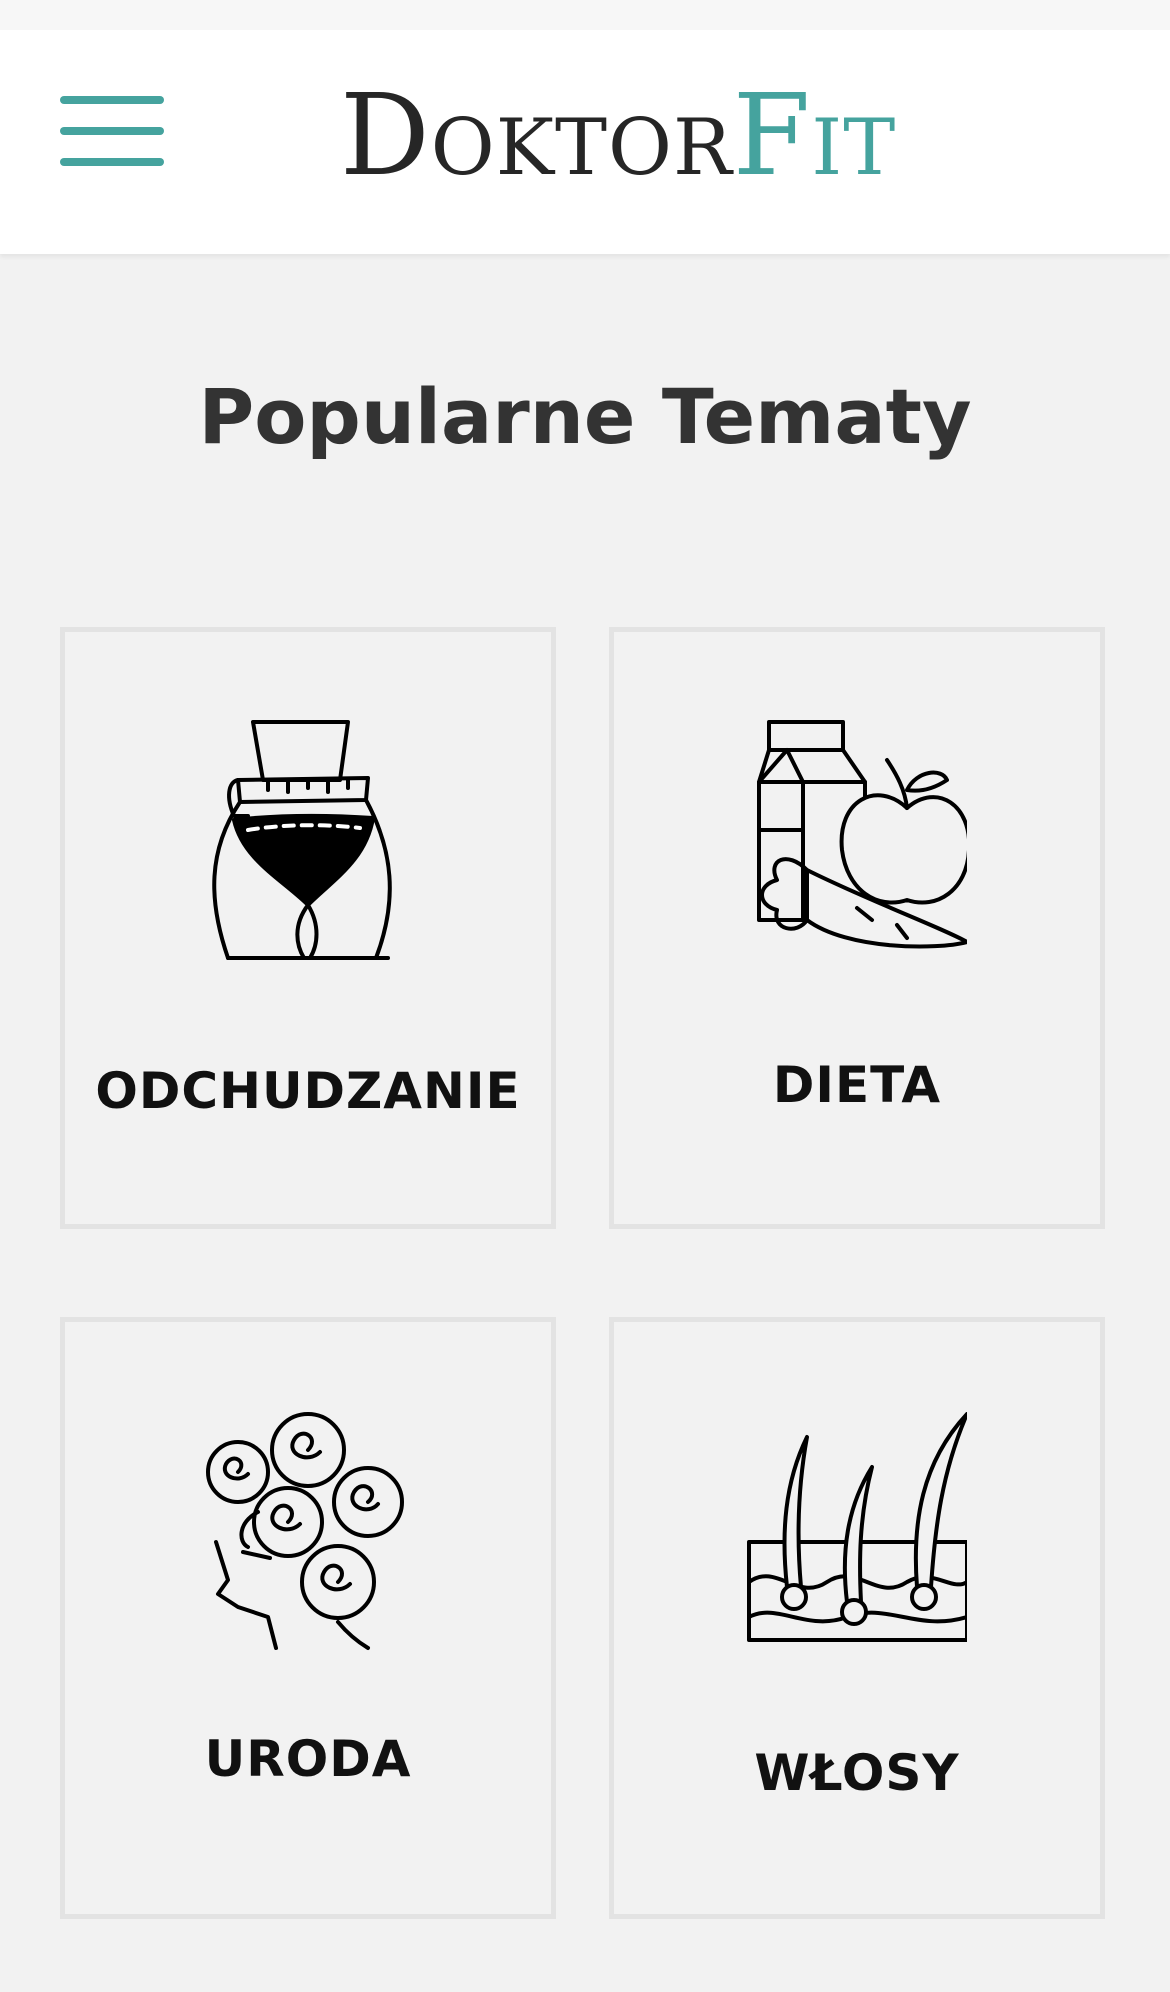 This screenshot has width=1170, height=1992. Describe the element at coordinates (814, 136) in the screenshot. I see `logo-text-fit: Fit` at that location.